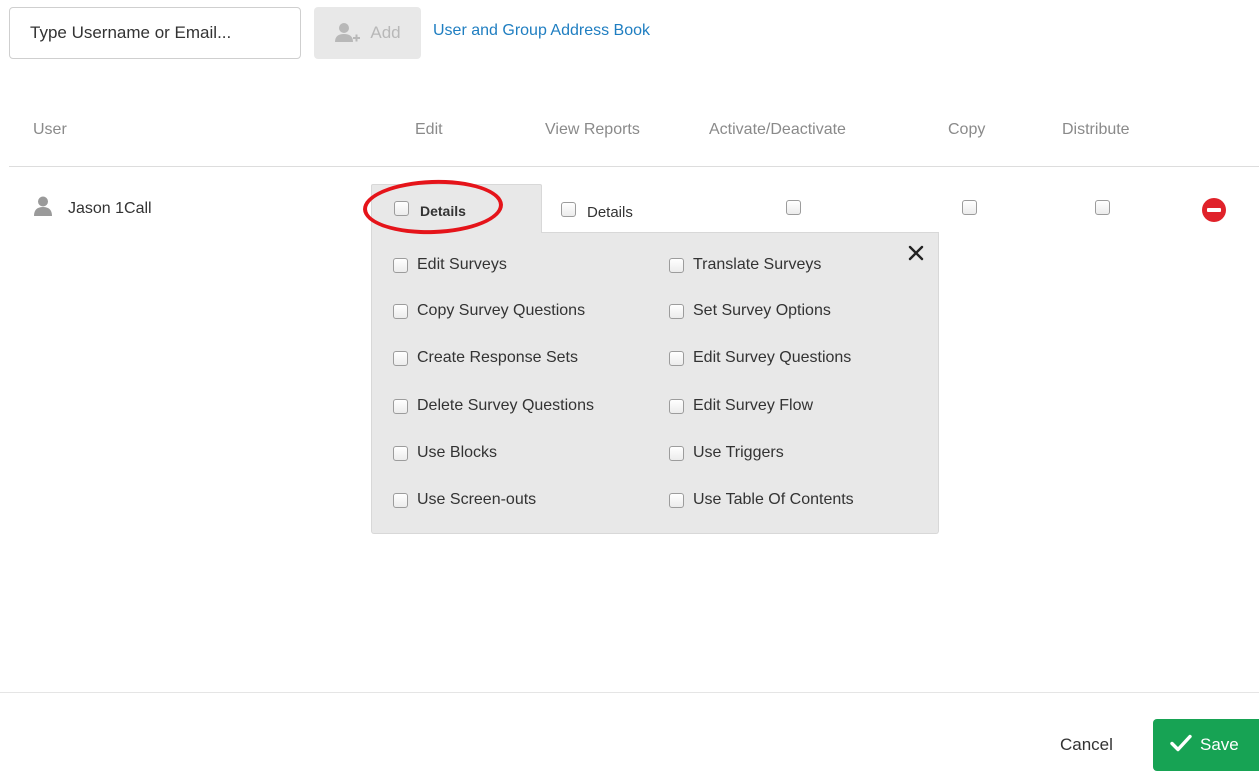  I want to click on perm-label: Translate Surveys, so click(757, 264).